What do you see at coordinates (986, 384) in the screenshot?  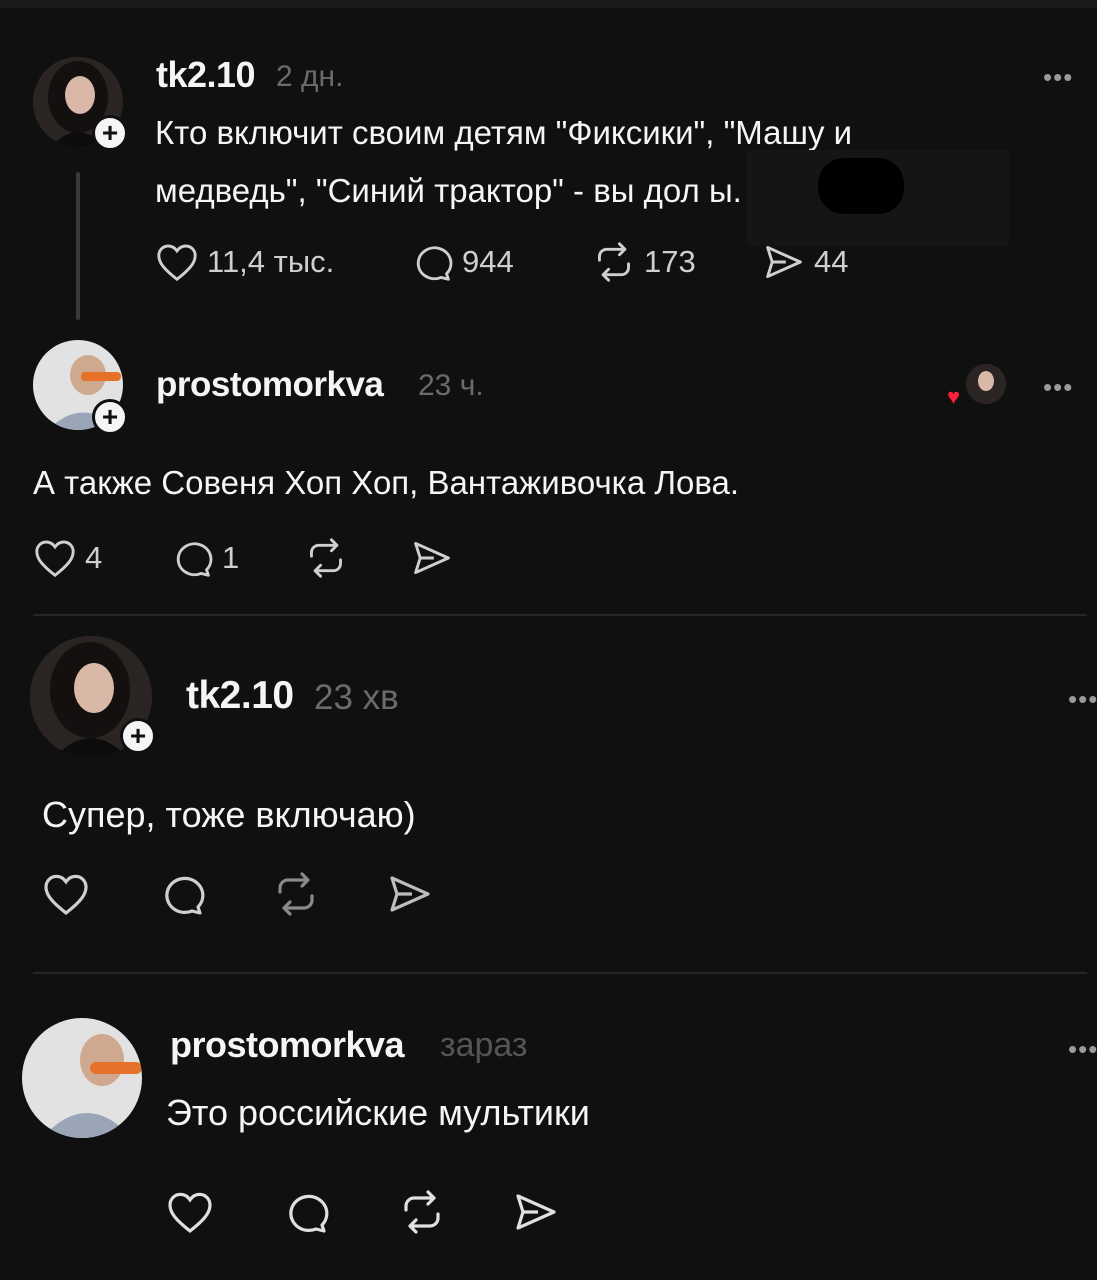 I see `liked-by-author-avatar` at bounding box center [986, 384].